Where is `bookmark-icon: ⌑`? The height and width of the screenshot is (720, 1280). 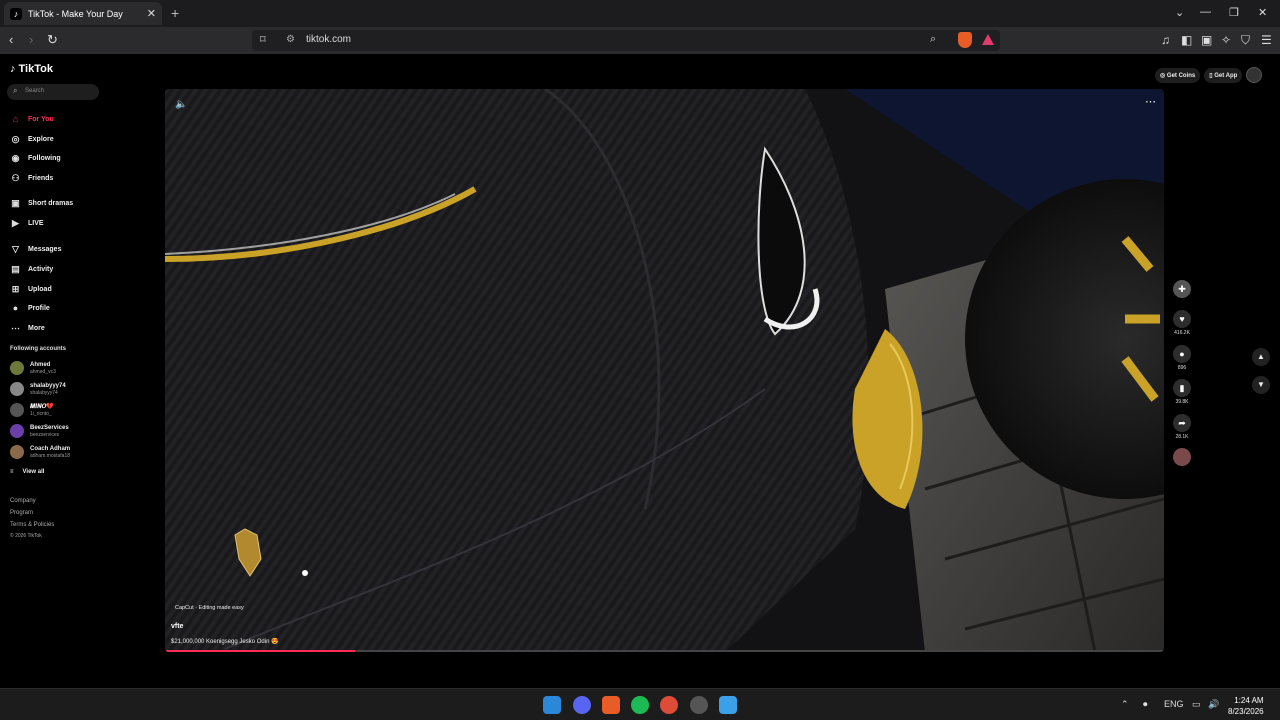
bookmark-icon: ⌑ is located at coordinates (263, 39).